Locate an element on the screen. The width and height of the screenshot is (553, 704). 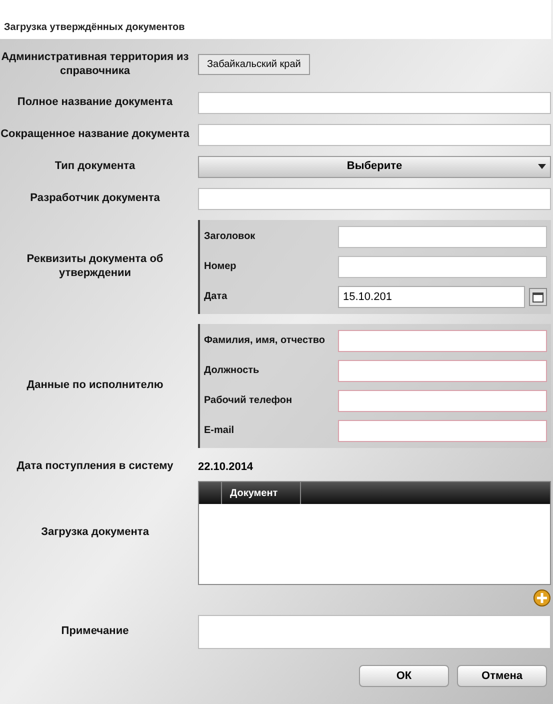
group-label: Реквизиты документа об утверждении is located at coordinates (95, 266).